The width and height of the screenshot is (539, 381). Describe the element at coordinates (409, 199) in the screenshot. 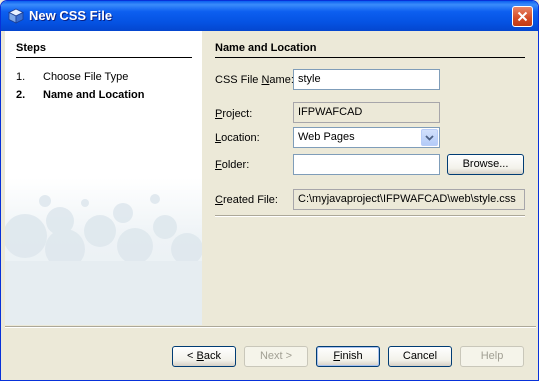

I see `created-file-field: C:\myjavaproject\IFPWAFCAD\web\style.css` at that location.